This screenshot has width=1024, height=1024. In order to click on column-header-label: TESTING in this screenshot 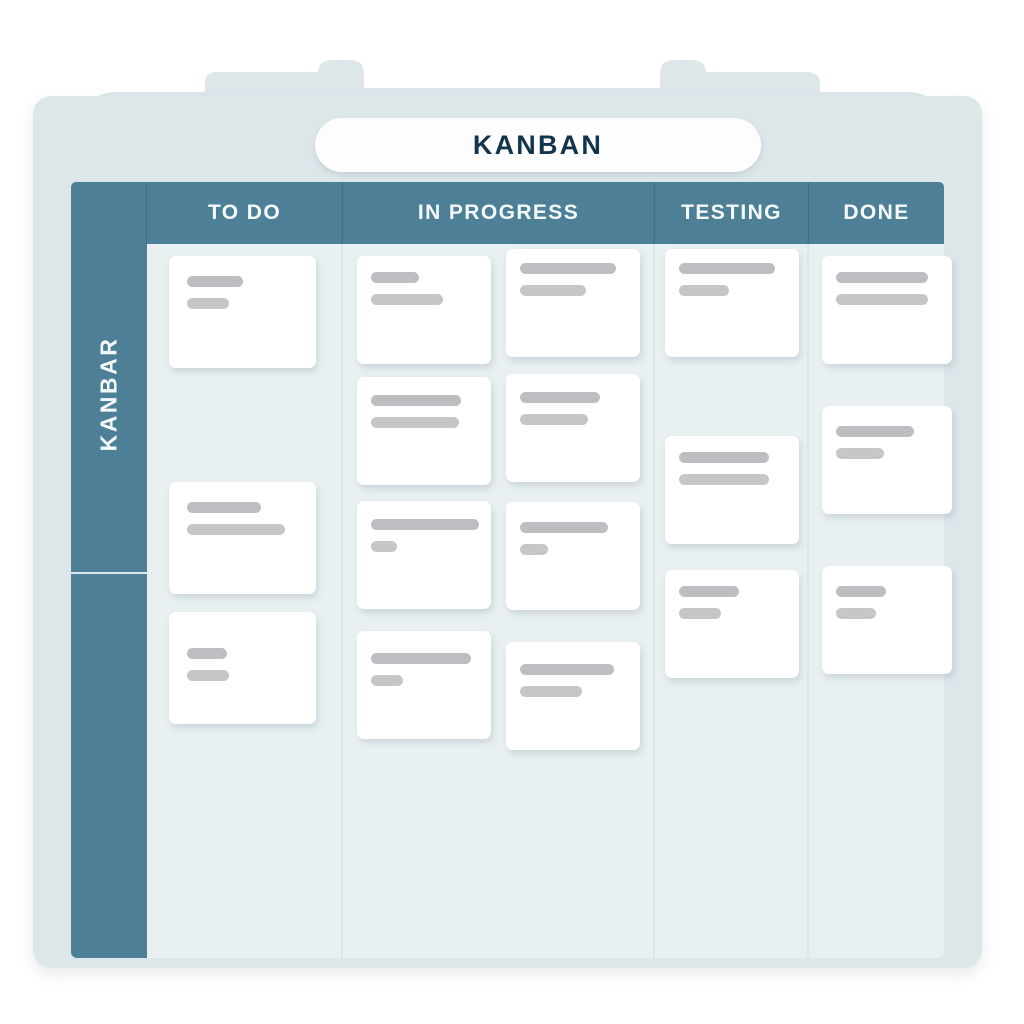, I will do `click(731, 212)`.